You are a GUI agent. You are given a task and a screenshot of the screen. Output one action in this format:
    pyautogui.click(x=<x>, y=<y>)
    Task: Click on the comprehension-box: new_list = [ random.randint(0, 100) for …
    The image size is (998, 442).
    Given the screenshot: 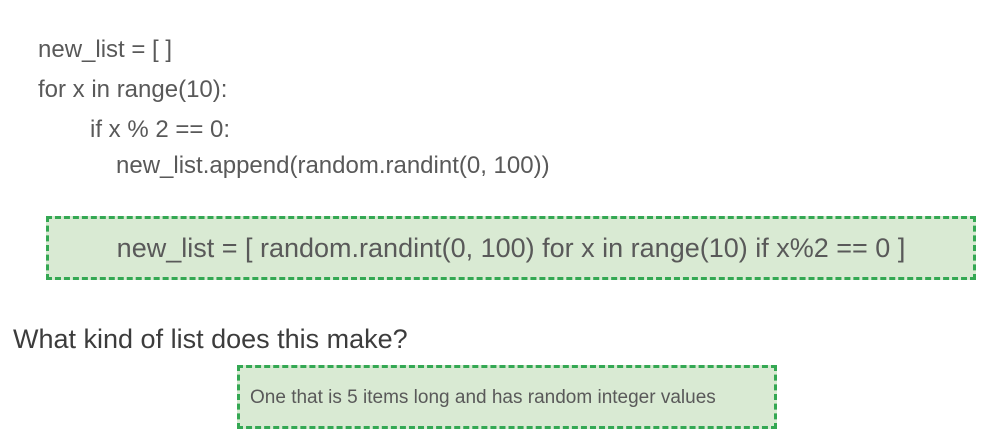 What is the action you would take?
    pyautogui.click(x=511, y=248)
    